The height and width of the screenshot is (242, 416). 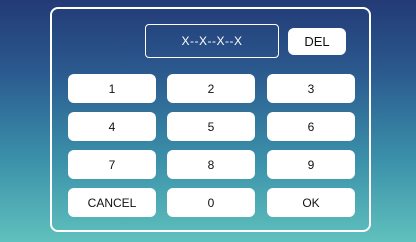 I want to click on key-5-button: 5, so click(x=211, y=126).